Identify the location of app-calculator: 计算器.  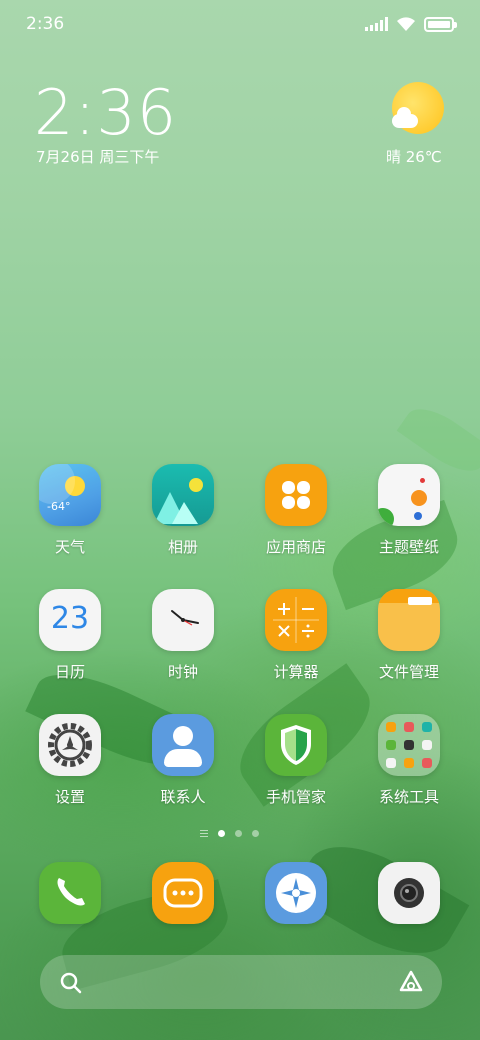
(296, 635).